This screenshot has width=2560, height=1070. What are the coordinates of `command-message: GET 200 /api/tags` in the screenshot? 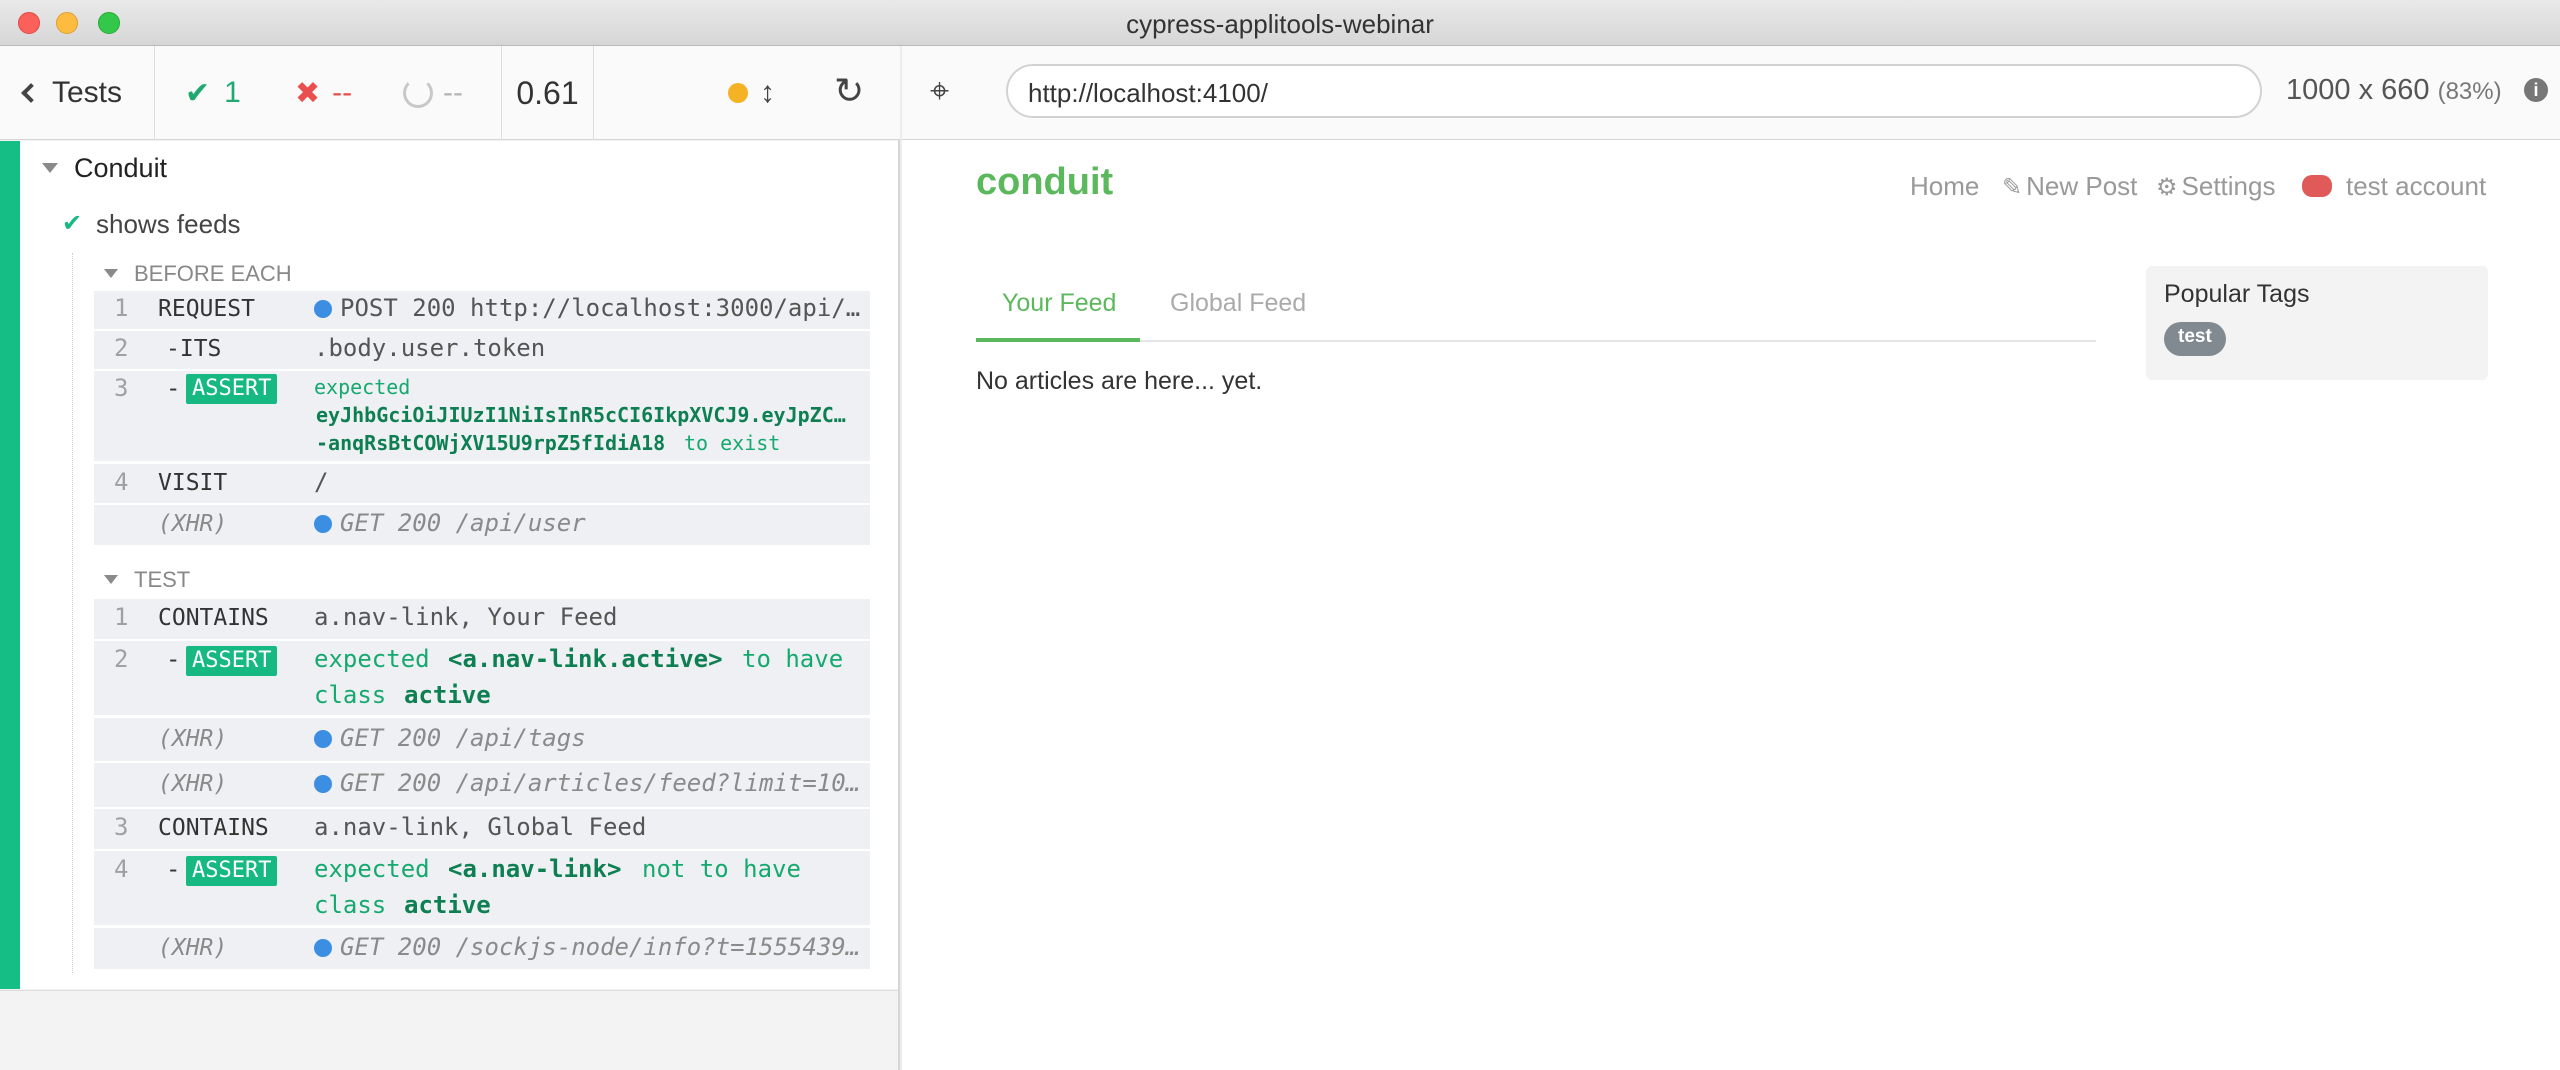 It's located at (589, 738).